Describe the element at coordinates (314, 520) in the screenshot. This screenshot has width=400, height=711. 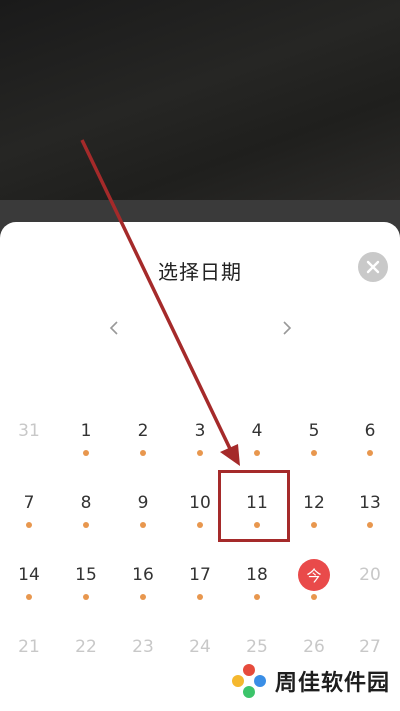
I see `calendar-day: 12` at that location.